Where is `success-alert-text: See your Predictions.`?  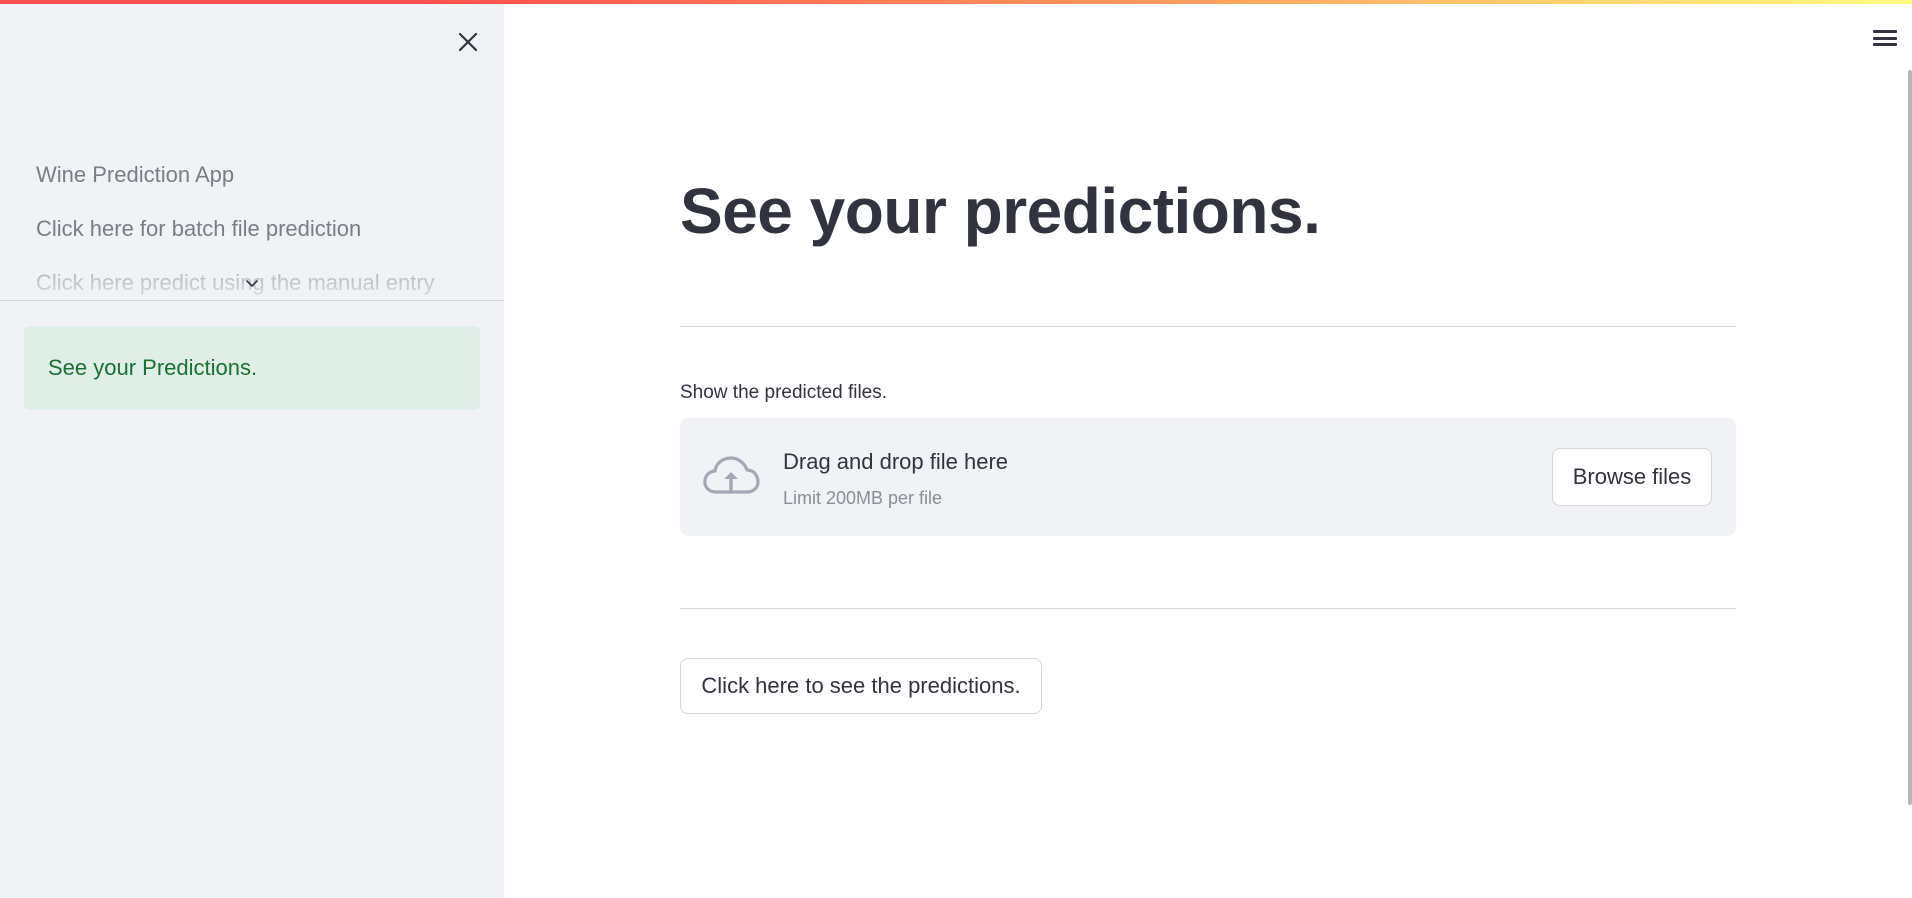
success-alert-text: See your Predictions. is located at coordinates (153, 367).